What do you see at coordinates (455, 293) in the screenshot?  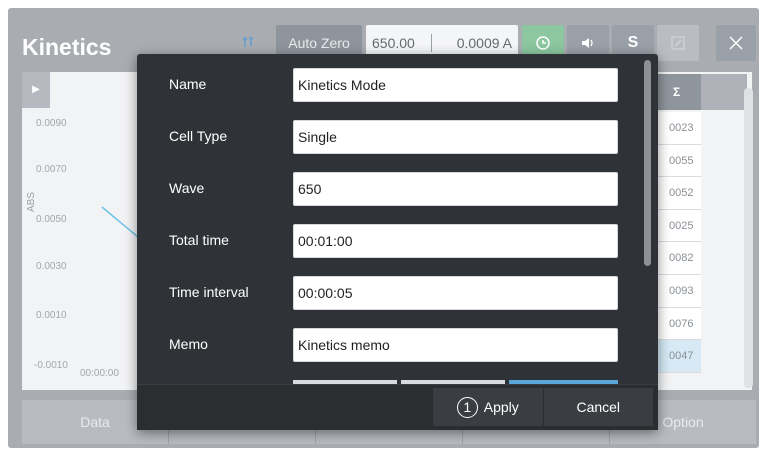 I see `time-interval-input` at bounding box center [455, 293].